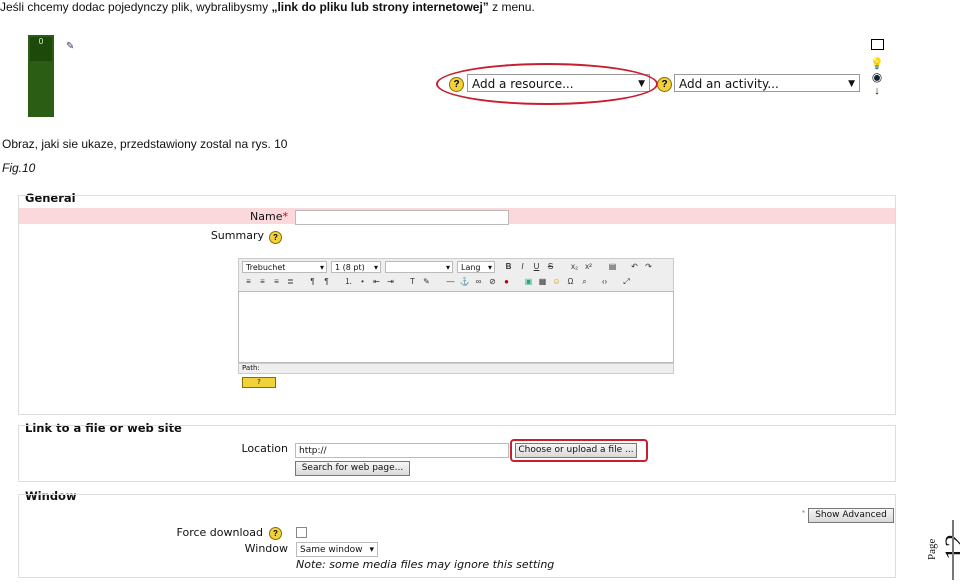 Image resolution: width=960 pixels, height=584 pixels. What do you see at coordinates (41, 49) in the screenshot?
I see `section-number: 0` at bounding box center [41, 49].